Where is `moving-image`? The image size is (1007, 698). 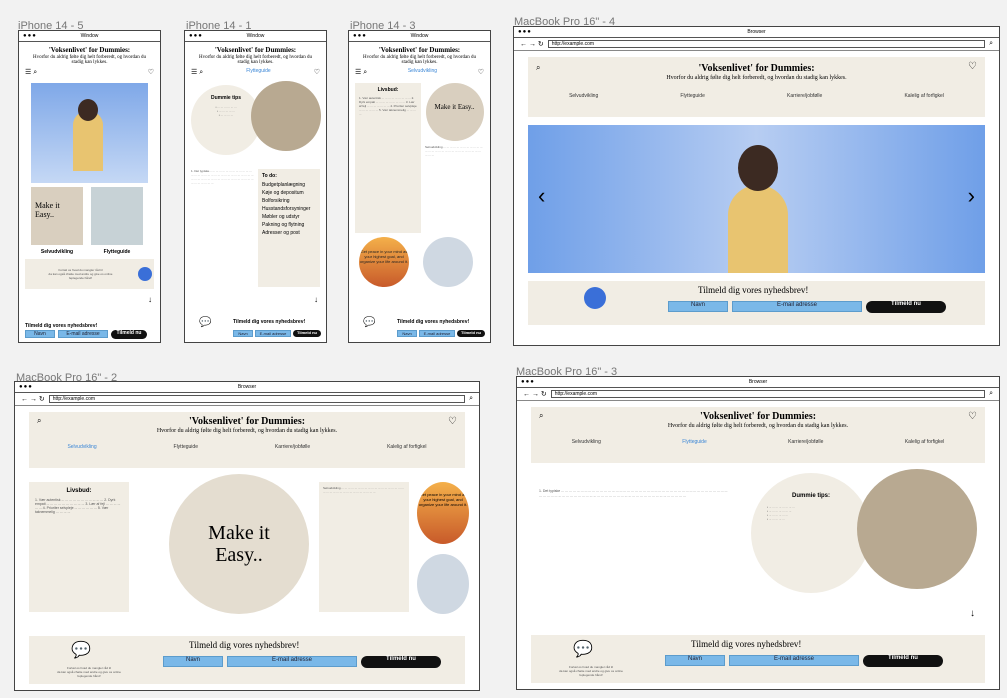 moving-image is located at coordinates (117, 216).